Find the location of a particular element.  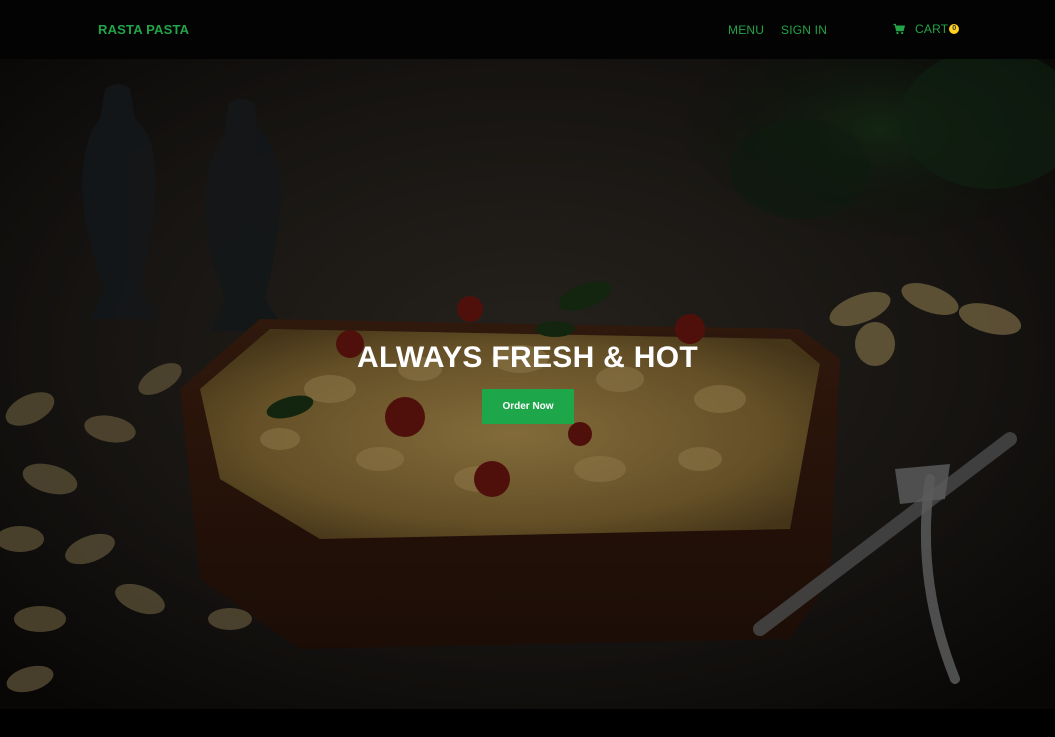

brand-logo-link: RASTA PASTA is located at coordinates (143, 29).